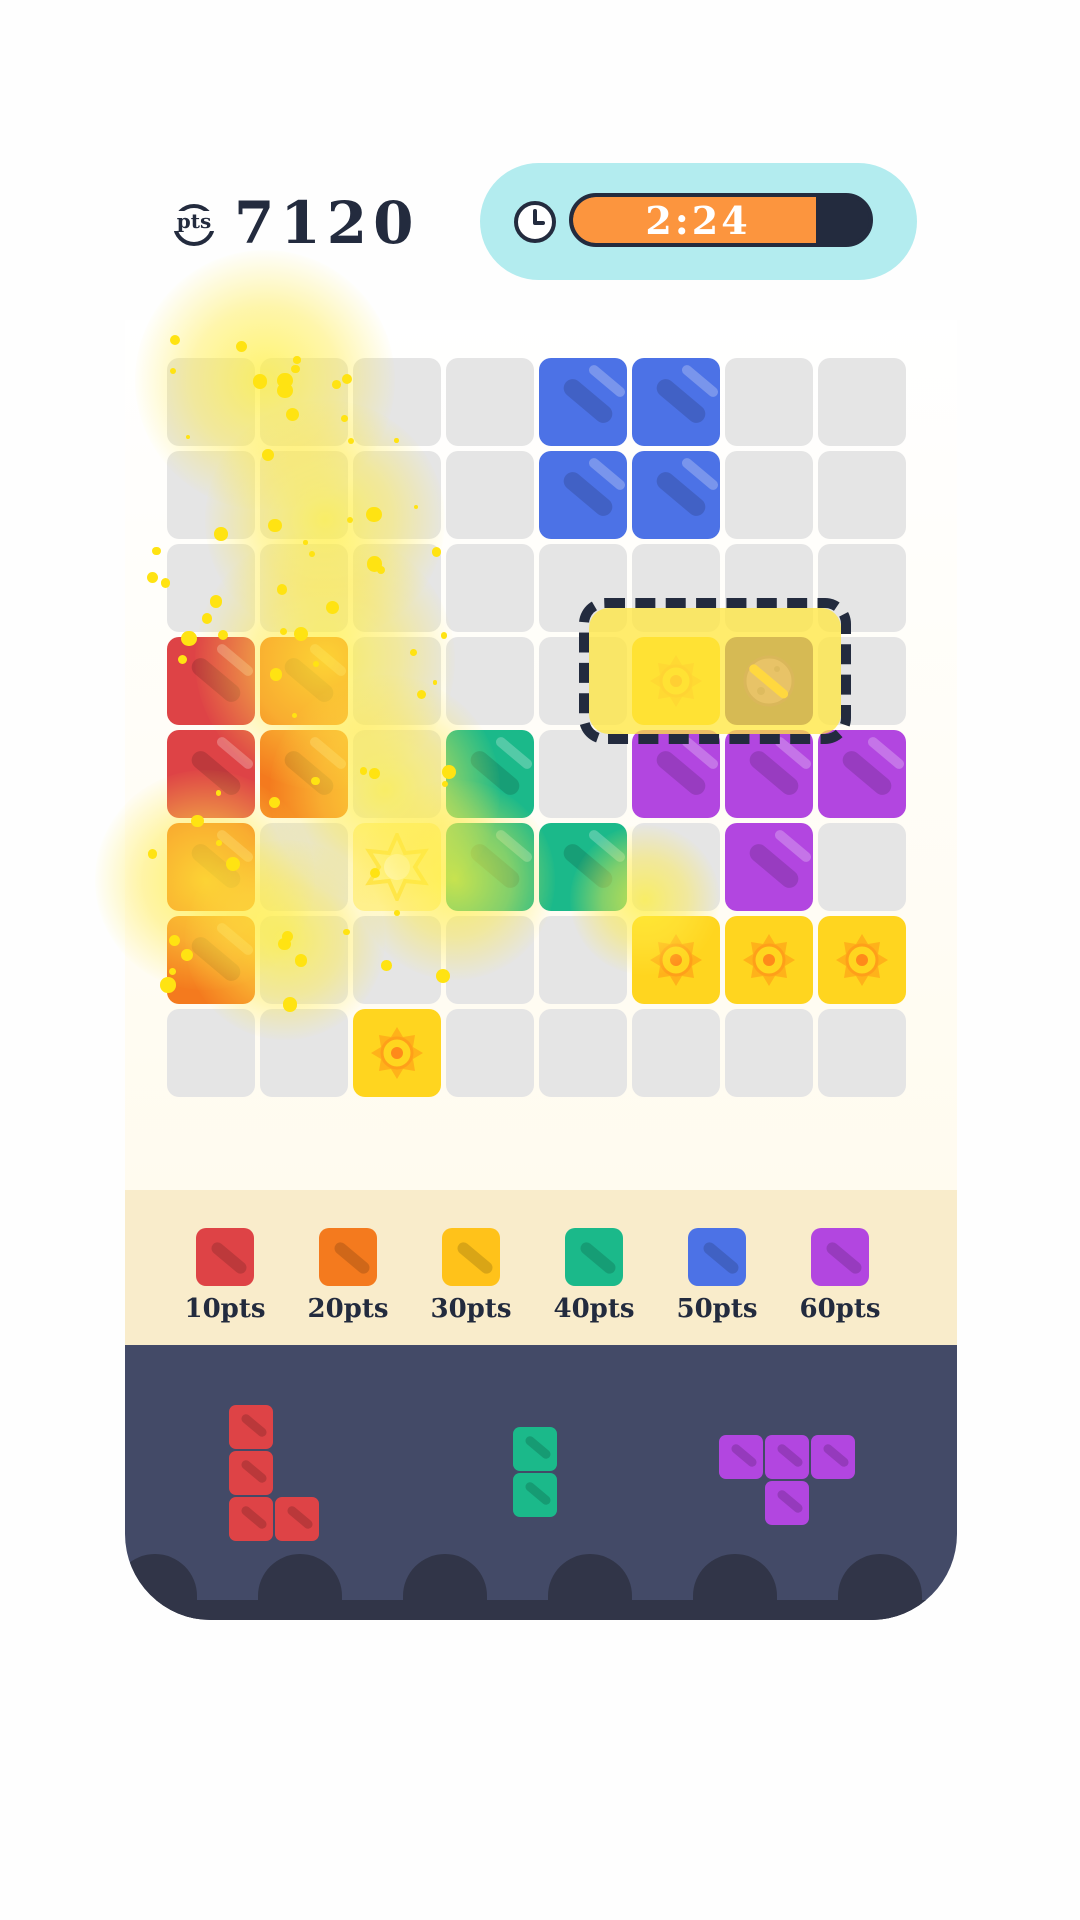  I want to click on legend-swatch-blue, so click(717, 1257).